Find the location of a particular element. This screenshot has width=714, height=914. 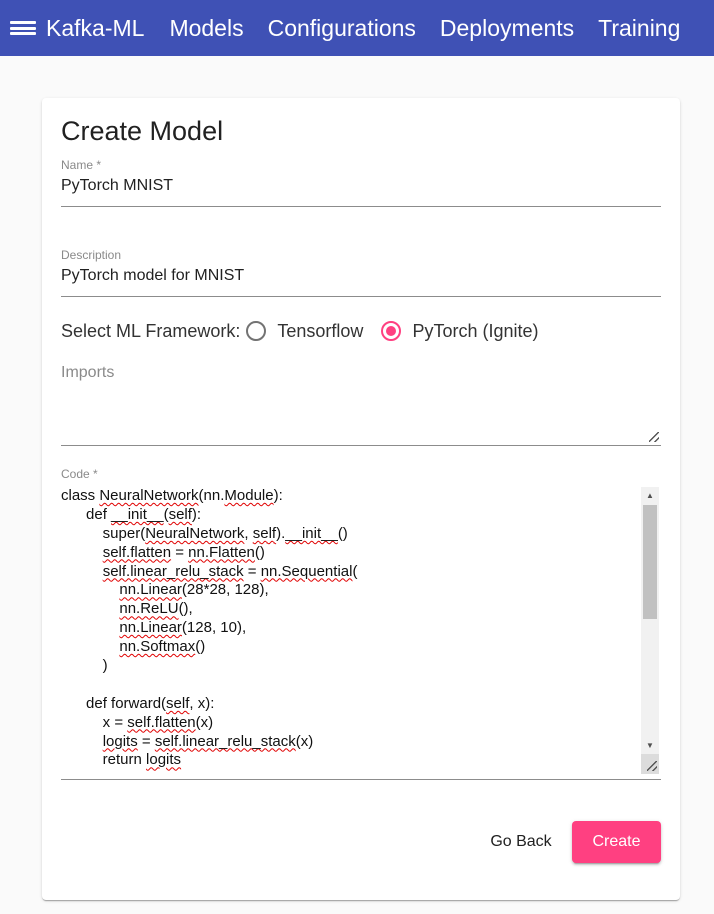

imports-field: Imports is located at coordinates (361, 406).